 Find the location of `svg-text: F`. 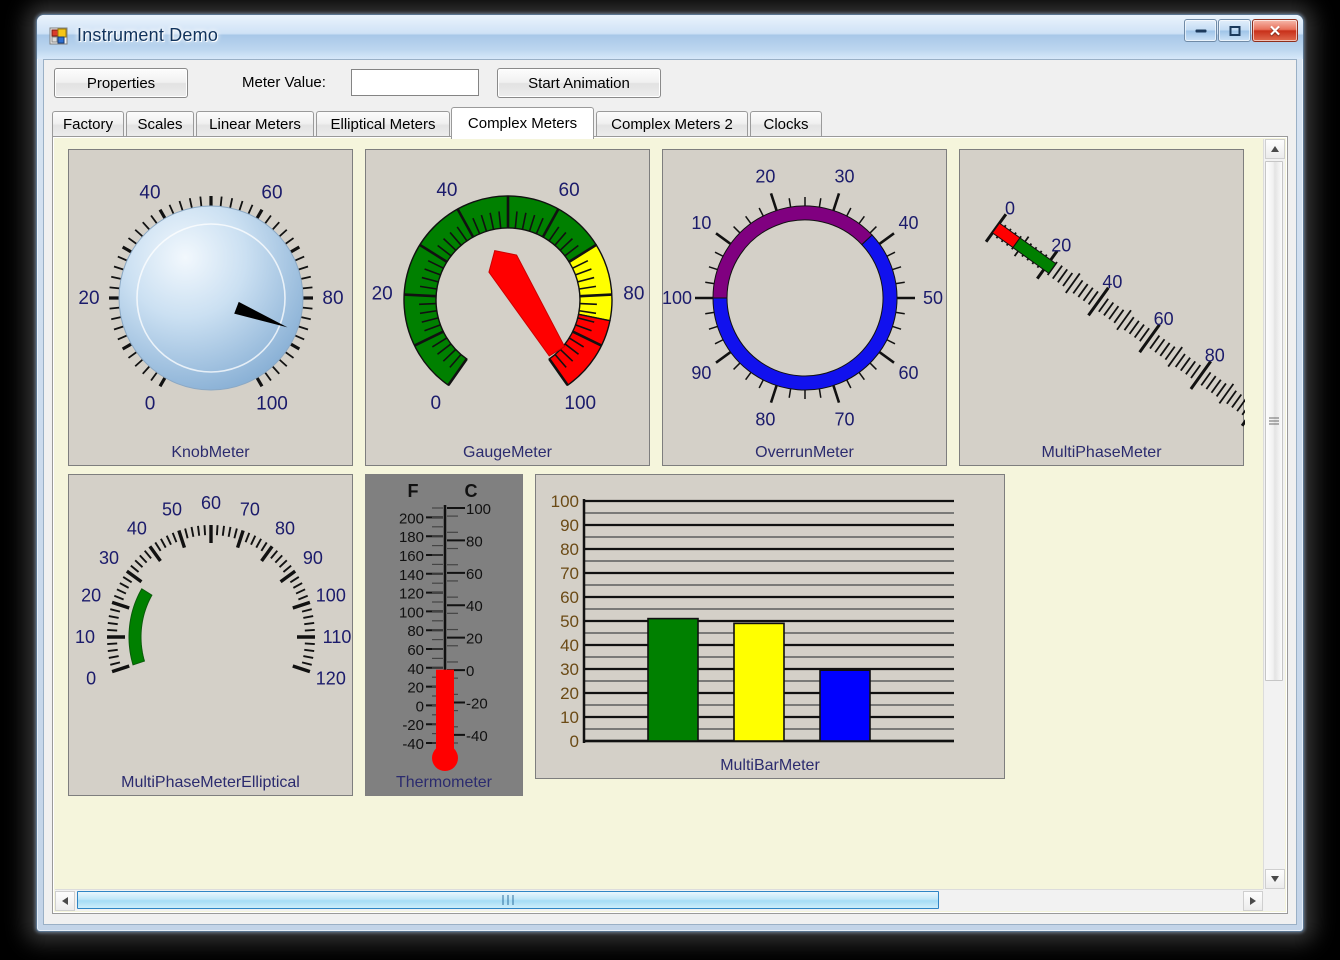

svg-text: F is located at coordinates (413, 491).